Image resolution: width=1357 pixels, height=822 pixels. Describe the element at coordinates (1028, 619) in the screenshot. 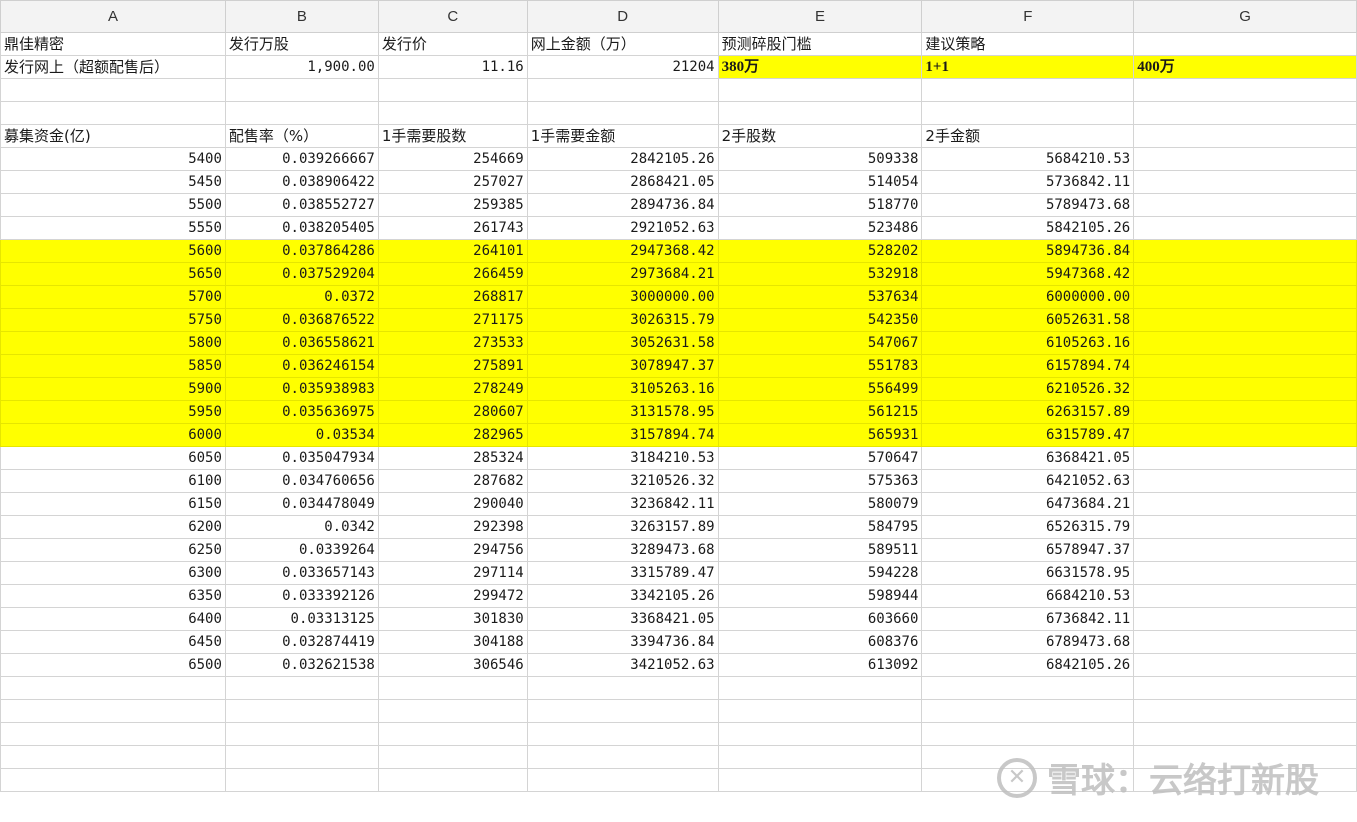

I see `table-cell-f: 6736842.11` at that location.